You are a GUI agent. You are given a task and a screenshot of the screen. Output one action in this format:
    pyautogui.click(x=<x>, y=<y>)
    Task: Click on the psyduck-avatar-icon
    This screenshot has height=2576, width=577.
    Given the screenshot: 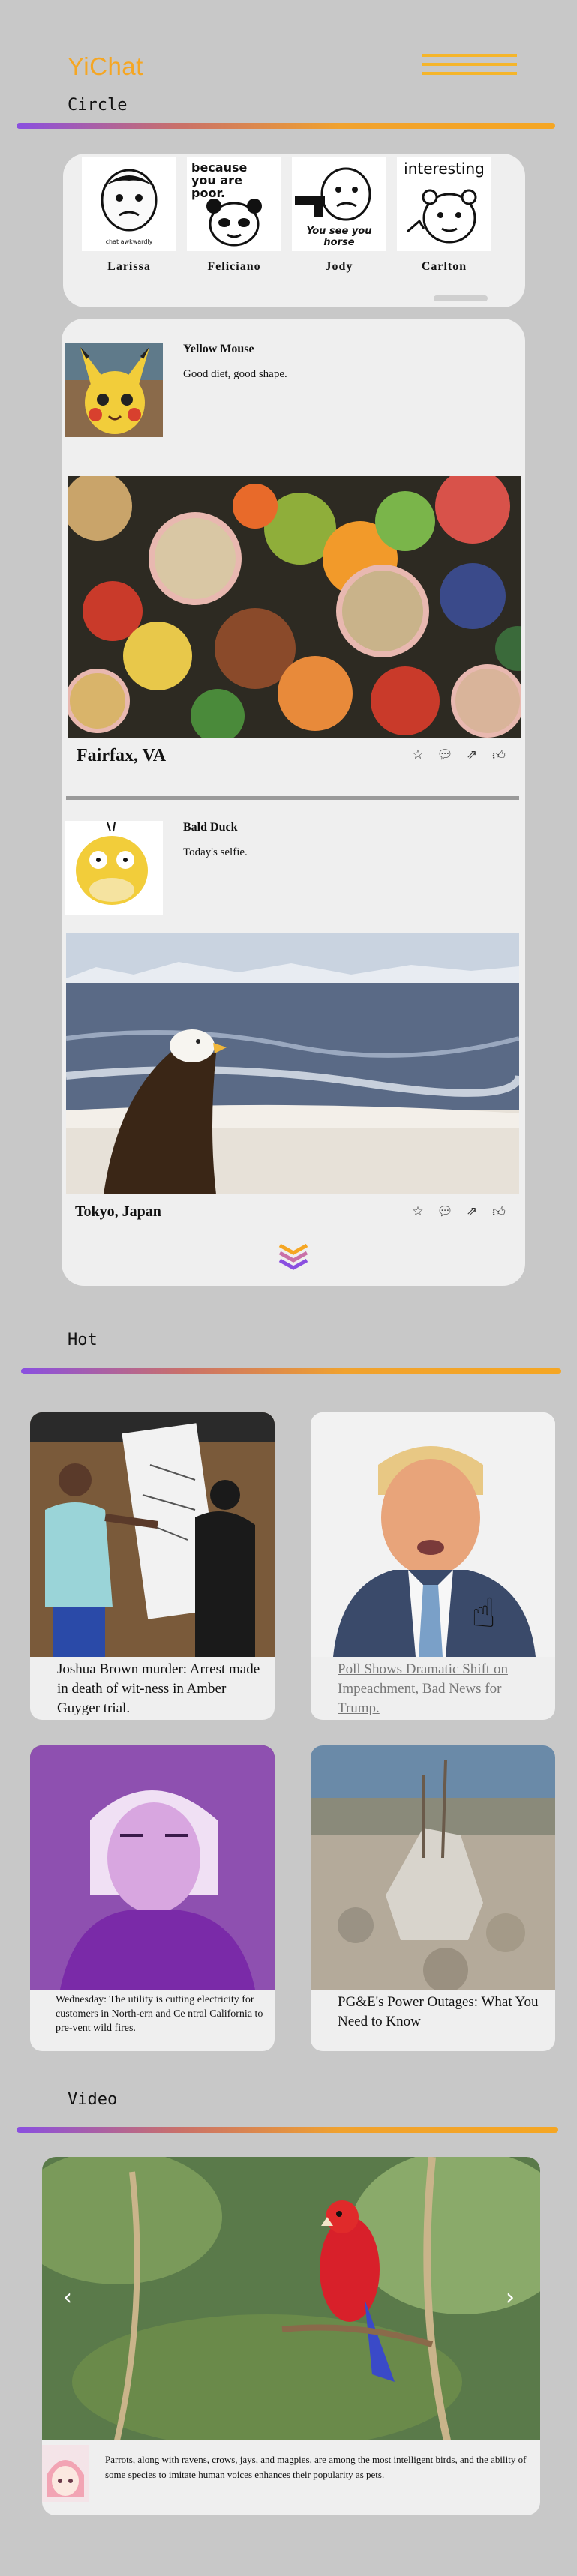 What is the action you would take?
    pyautogui.click(x=114, y=868)
    